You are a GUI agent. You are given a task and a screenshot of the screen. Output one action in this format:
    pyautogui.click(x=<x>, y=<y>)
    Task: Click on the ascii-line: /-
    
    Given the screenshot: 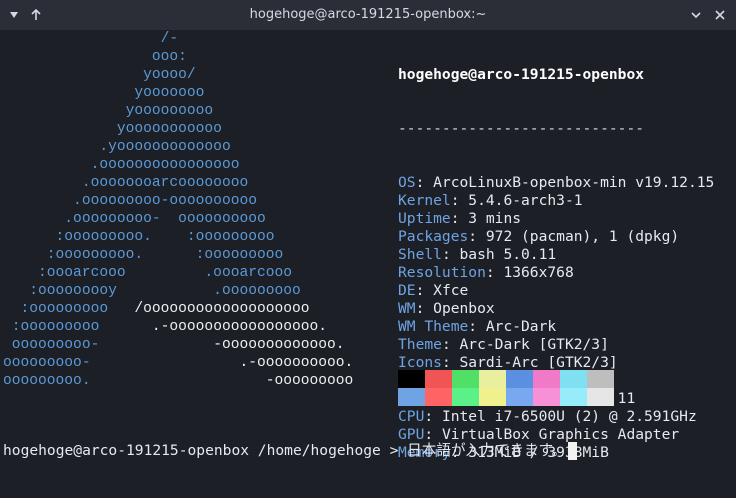 What is the action you would take?
    pyautogui.click(x=178, y=39)
    